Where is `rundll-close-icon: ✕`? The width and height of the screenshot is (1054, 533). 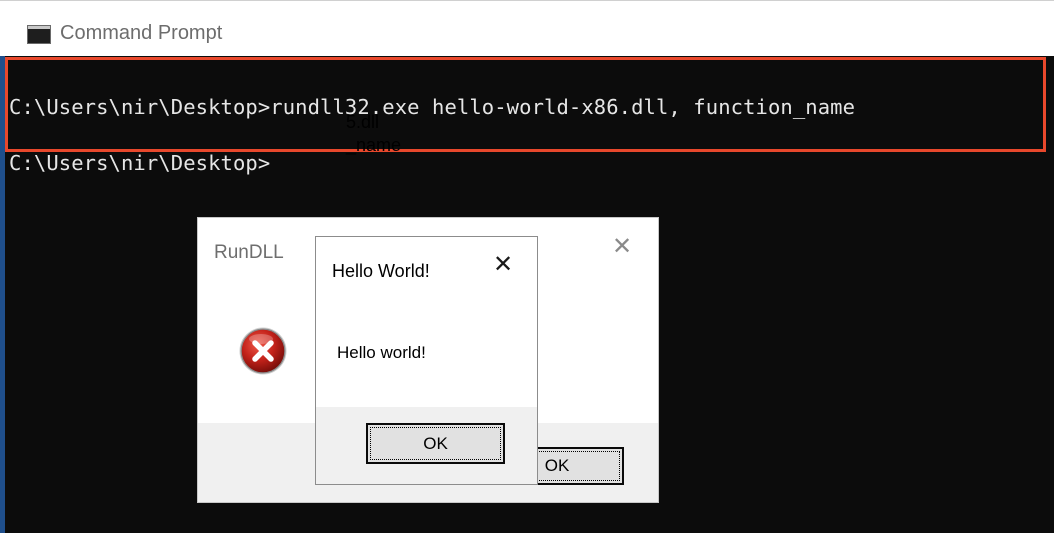 rundll-close-icon: ✕ is located at coordinates (622, 246).